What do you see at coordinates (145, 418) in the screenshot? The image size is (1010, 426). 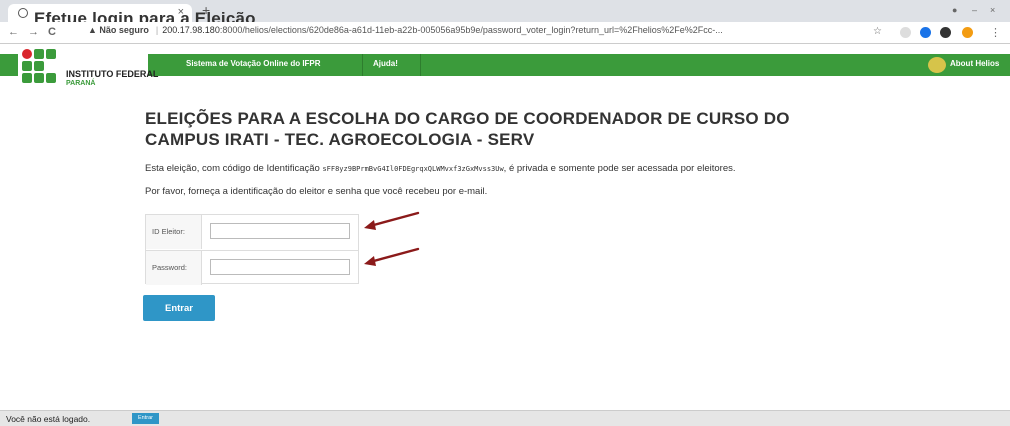 I see `footer-login-button: Entrar` at bounding box center [145, 418].